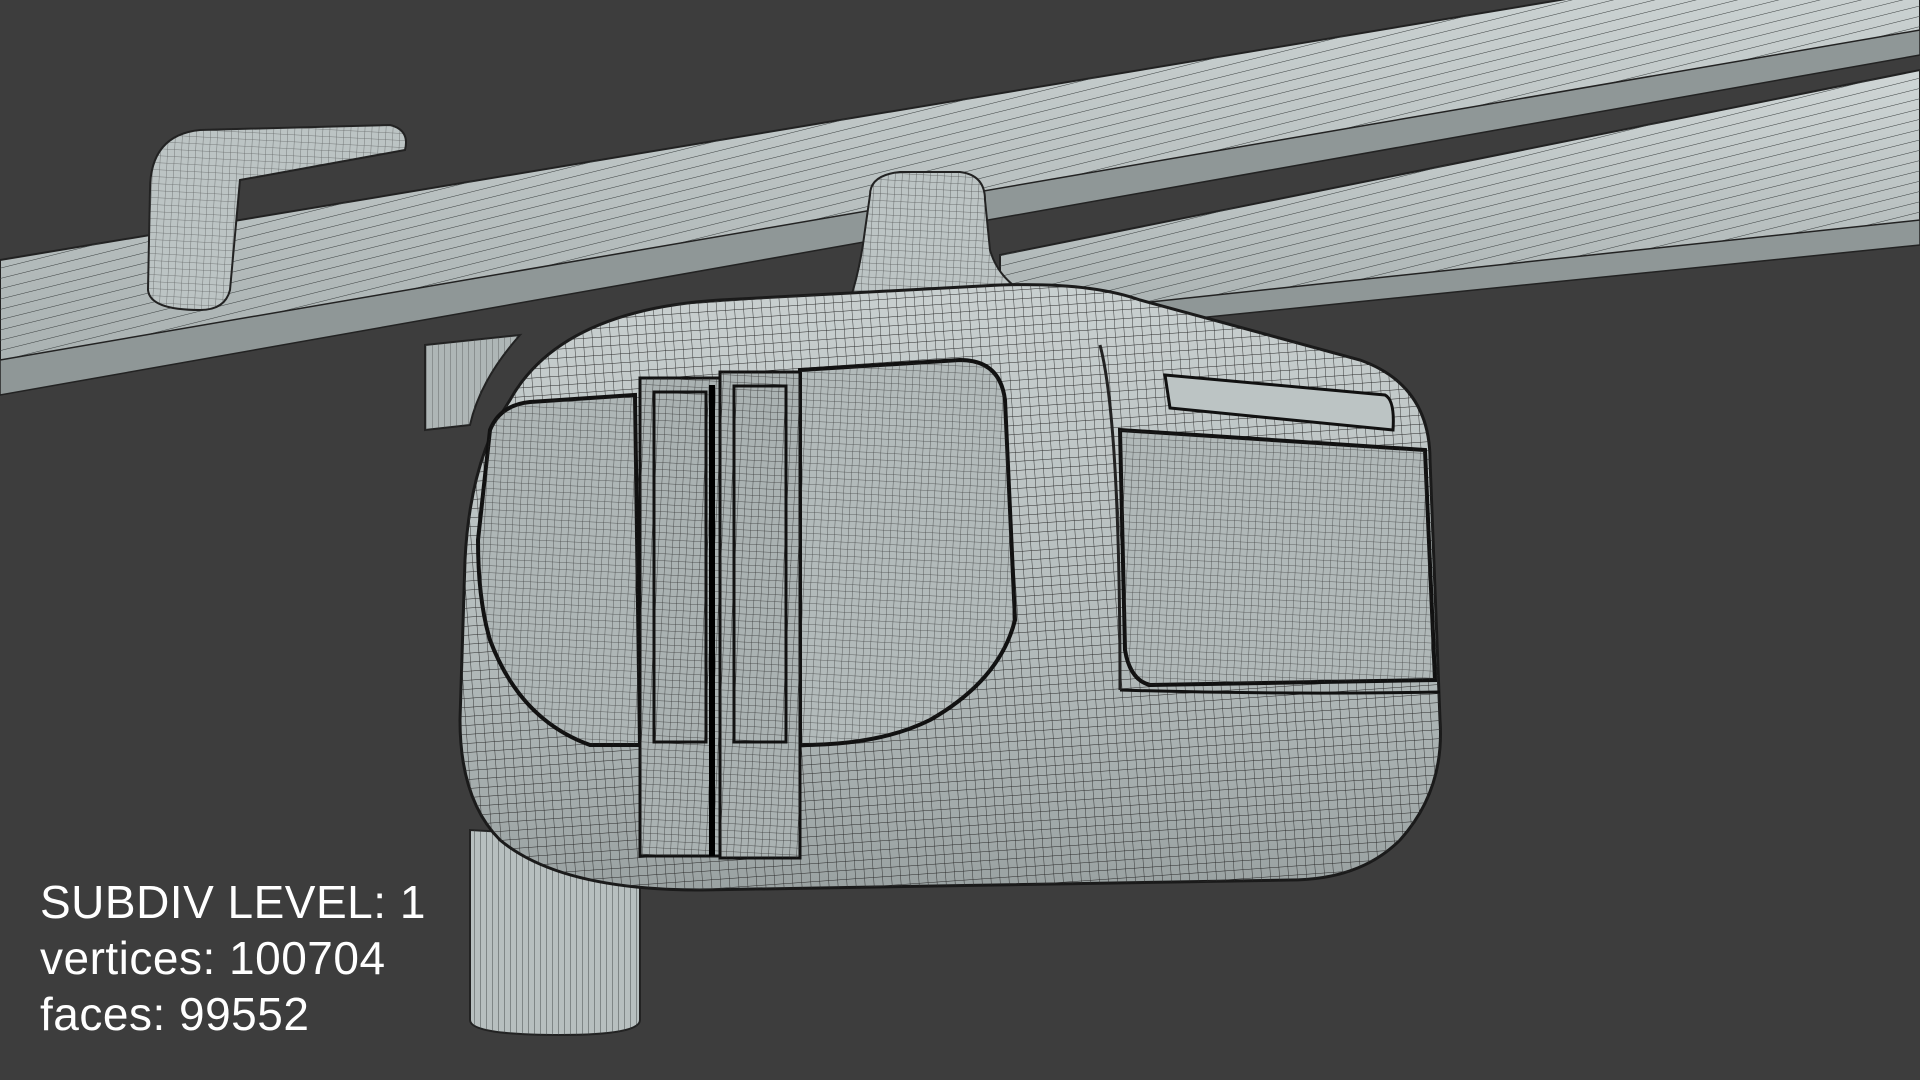 Image resolution: width=1920 pixels, height=1080 pixels. Describe the element at coordinates (213, 958) in the screenshot. I see `vertices-count-label: vertices: 100704` at that location.